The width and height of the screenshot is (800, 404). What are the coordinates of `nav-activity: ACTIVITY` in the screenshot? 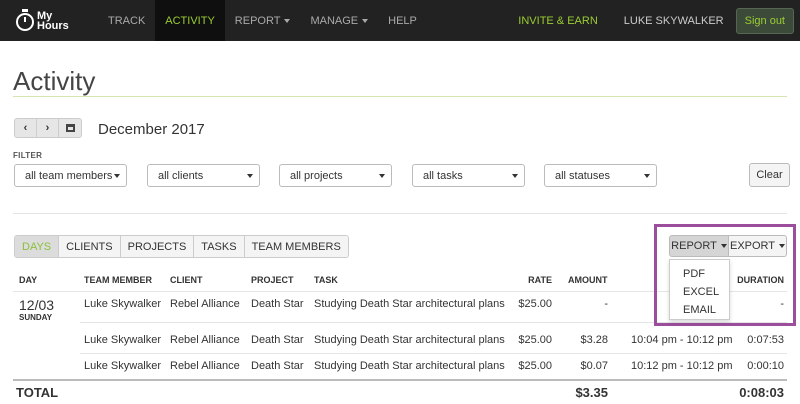 It's located at (190, 20).